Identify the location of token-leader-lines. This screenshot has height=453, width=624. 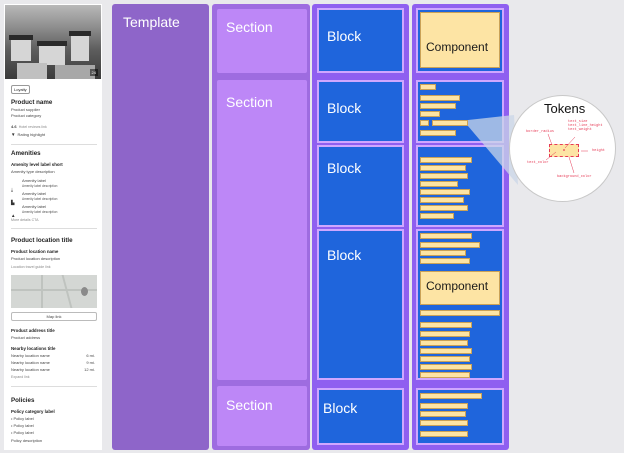
(566, 153).